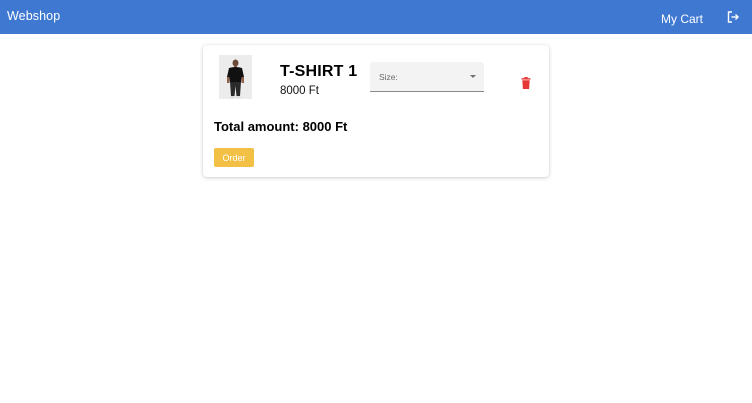 The width and height of the screenshot is (752, 403). I want to click on product-name: T-SHIRT 1, so click(319, 71).